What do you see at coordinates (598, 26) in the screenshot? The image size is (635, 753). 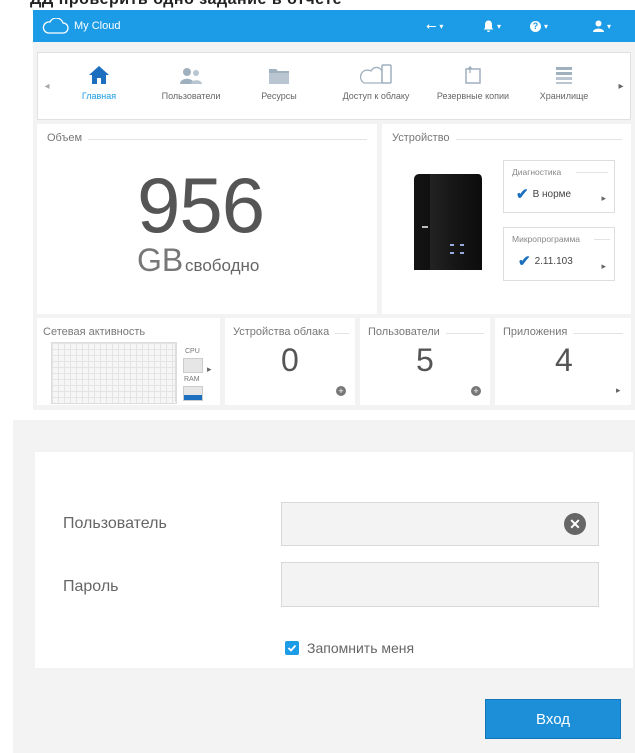 I see `user-icon` at bounding box center [598, 26].